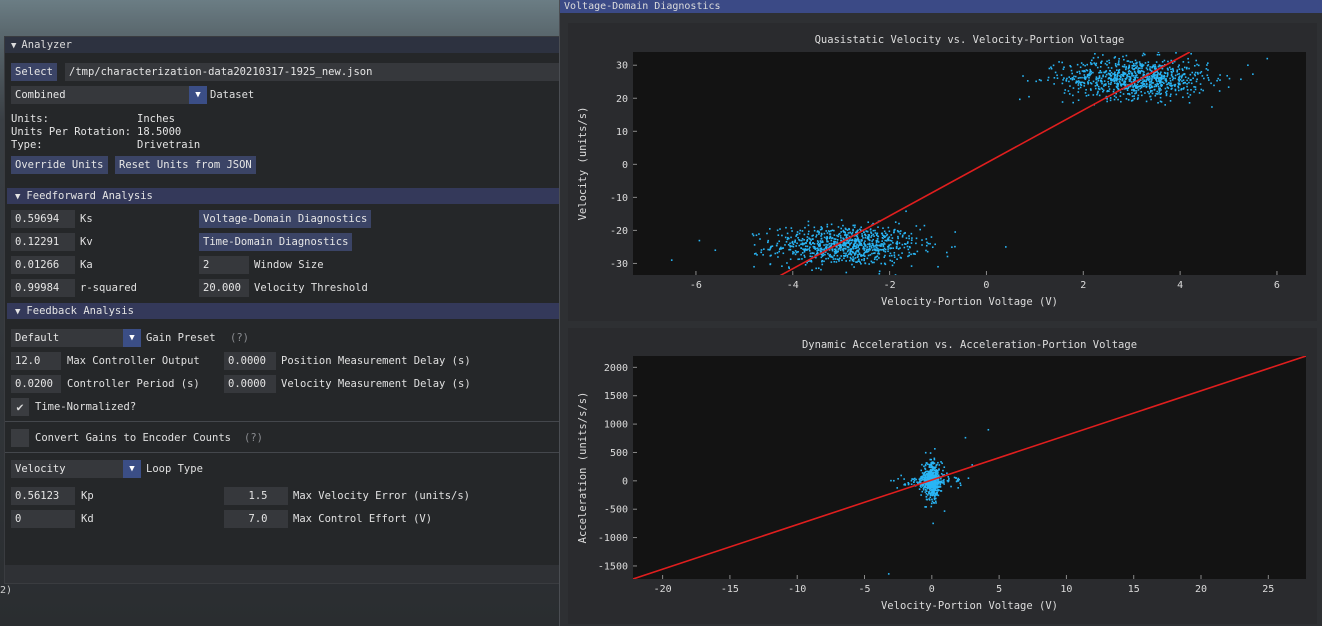  I want to click on analyzer-title: Analyzer, so click(46, 45).